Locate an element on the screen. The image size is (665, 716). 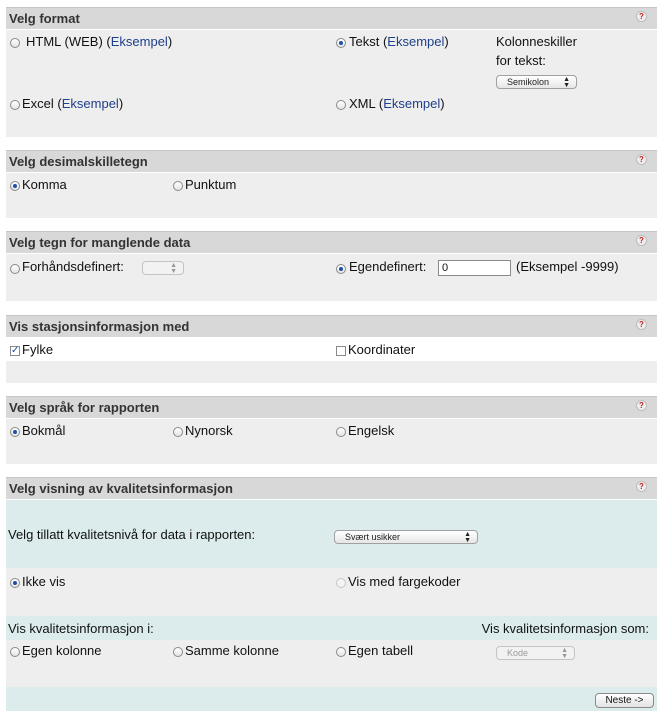
quality-own-column-radio is located at coordinates (15, 652).